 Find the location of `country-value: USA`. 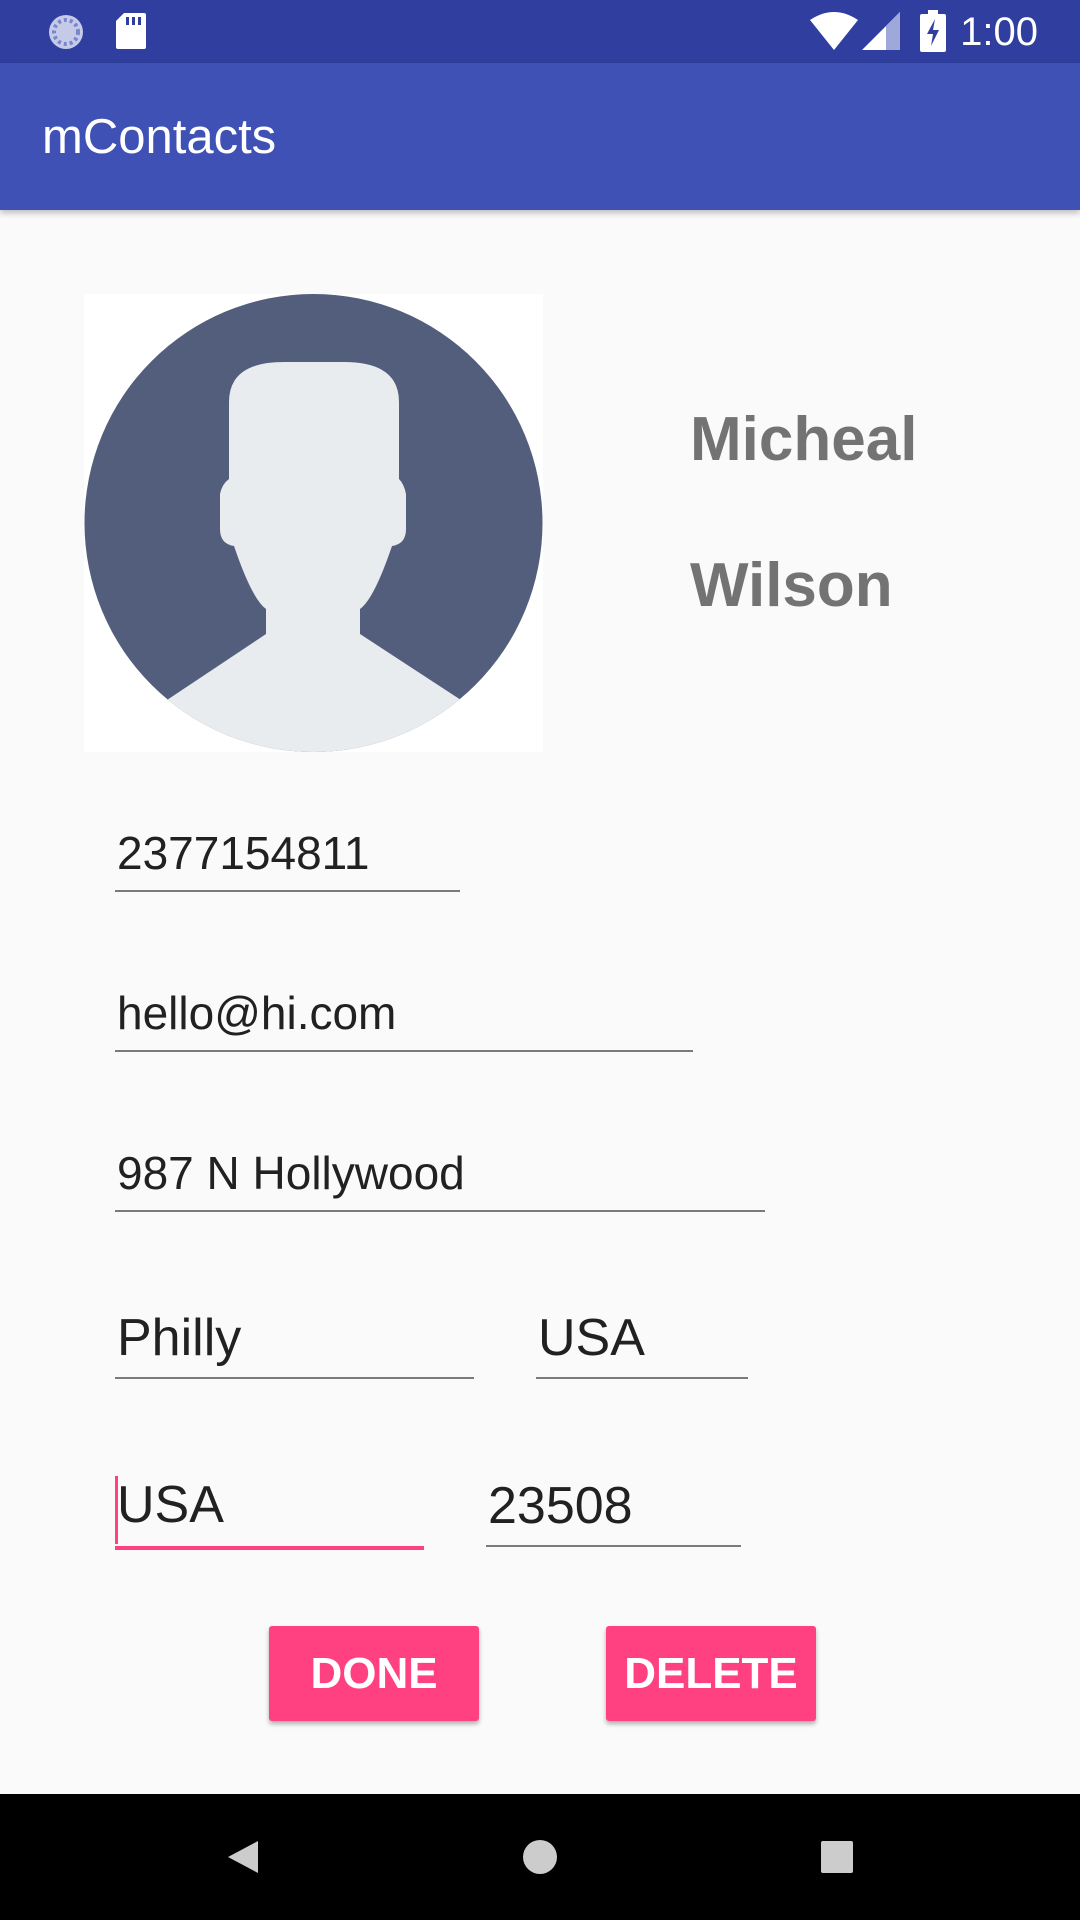

country-value: USA is located at coordinates (170, 1505).